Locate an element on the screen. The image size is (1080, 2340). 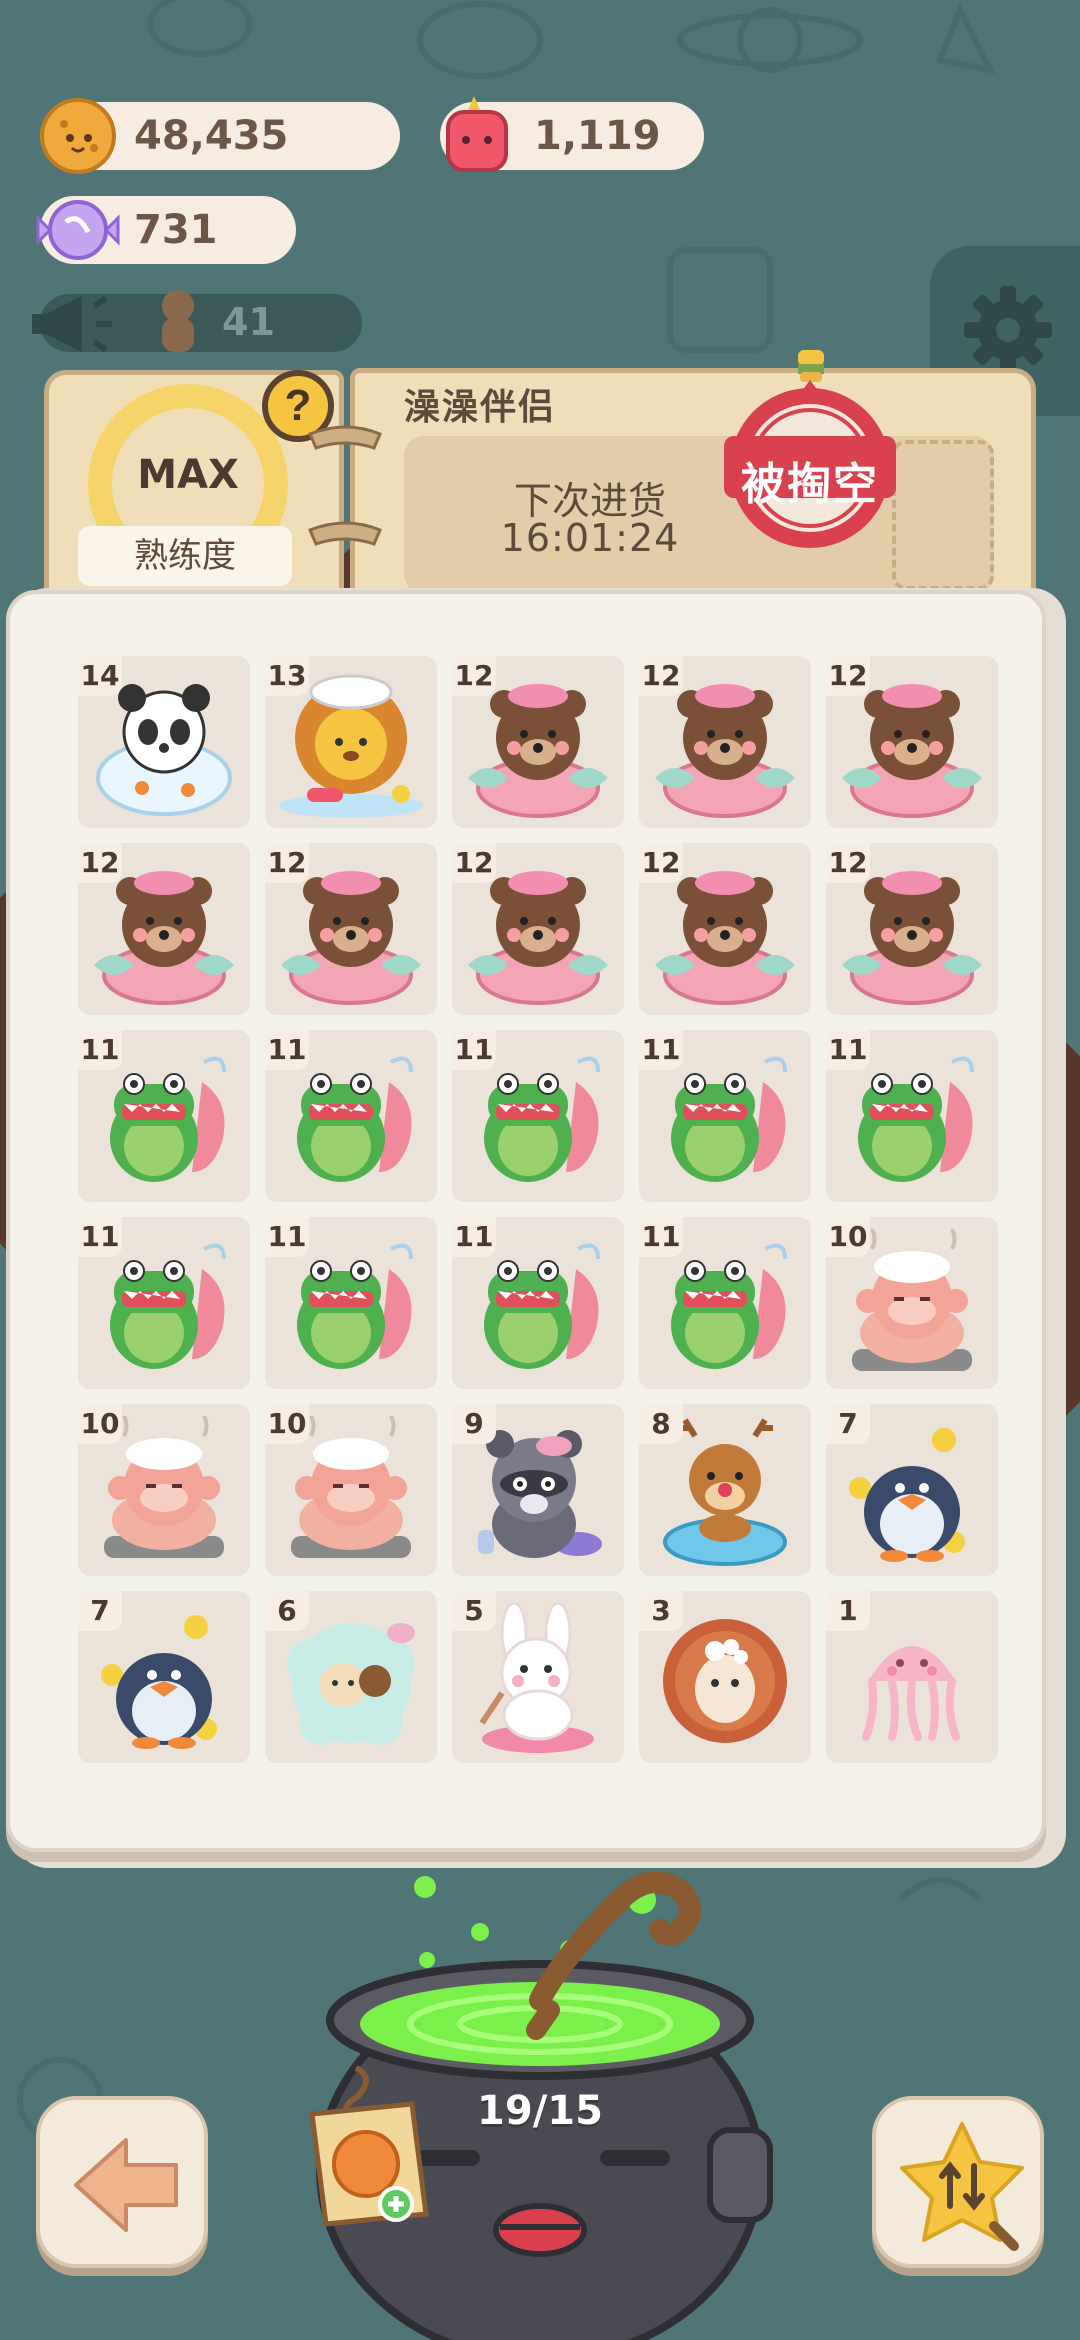
item-level-badge: 1 is located at coordinates (848, 1611).